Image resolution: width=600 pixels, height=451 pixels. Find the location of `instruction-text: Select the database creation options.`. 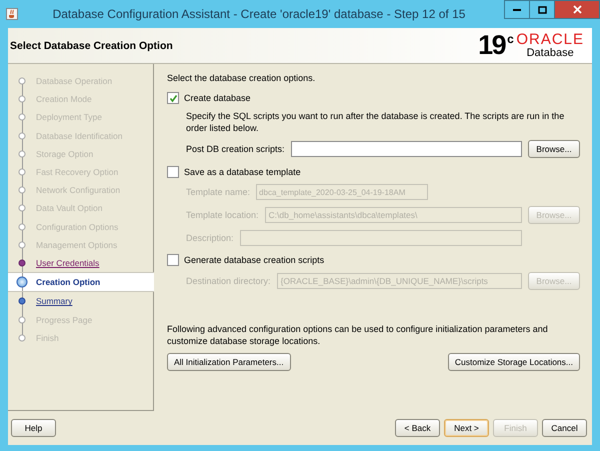

instruction-text: Select the database creation options. is located at coordinates (241, 78).